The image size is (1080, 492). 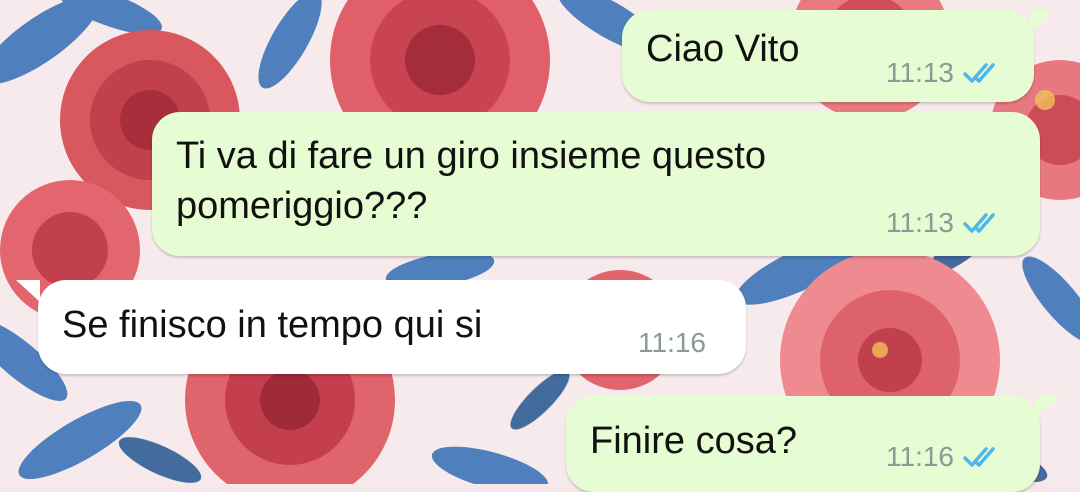 I want to click on outgoing-message: Finire cosa? 11:16, so click(x=803, y=444).